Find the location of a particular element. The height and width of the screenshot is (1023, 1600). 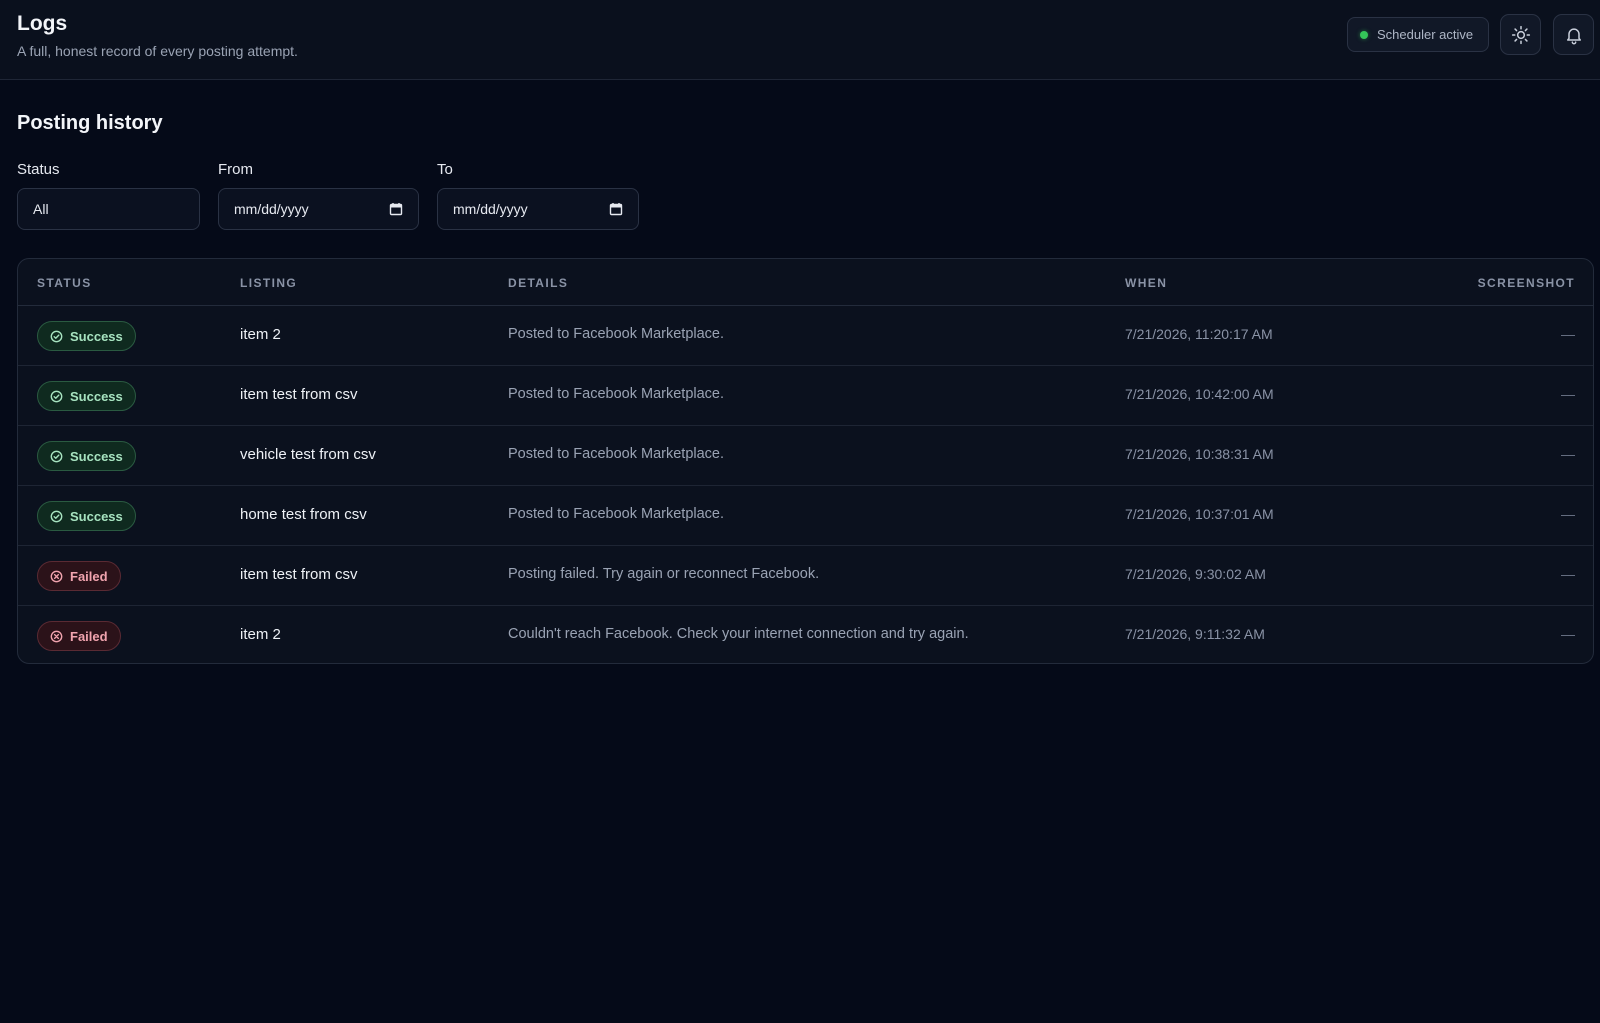

status-filter-select: All is located at coordinates (108, 209).